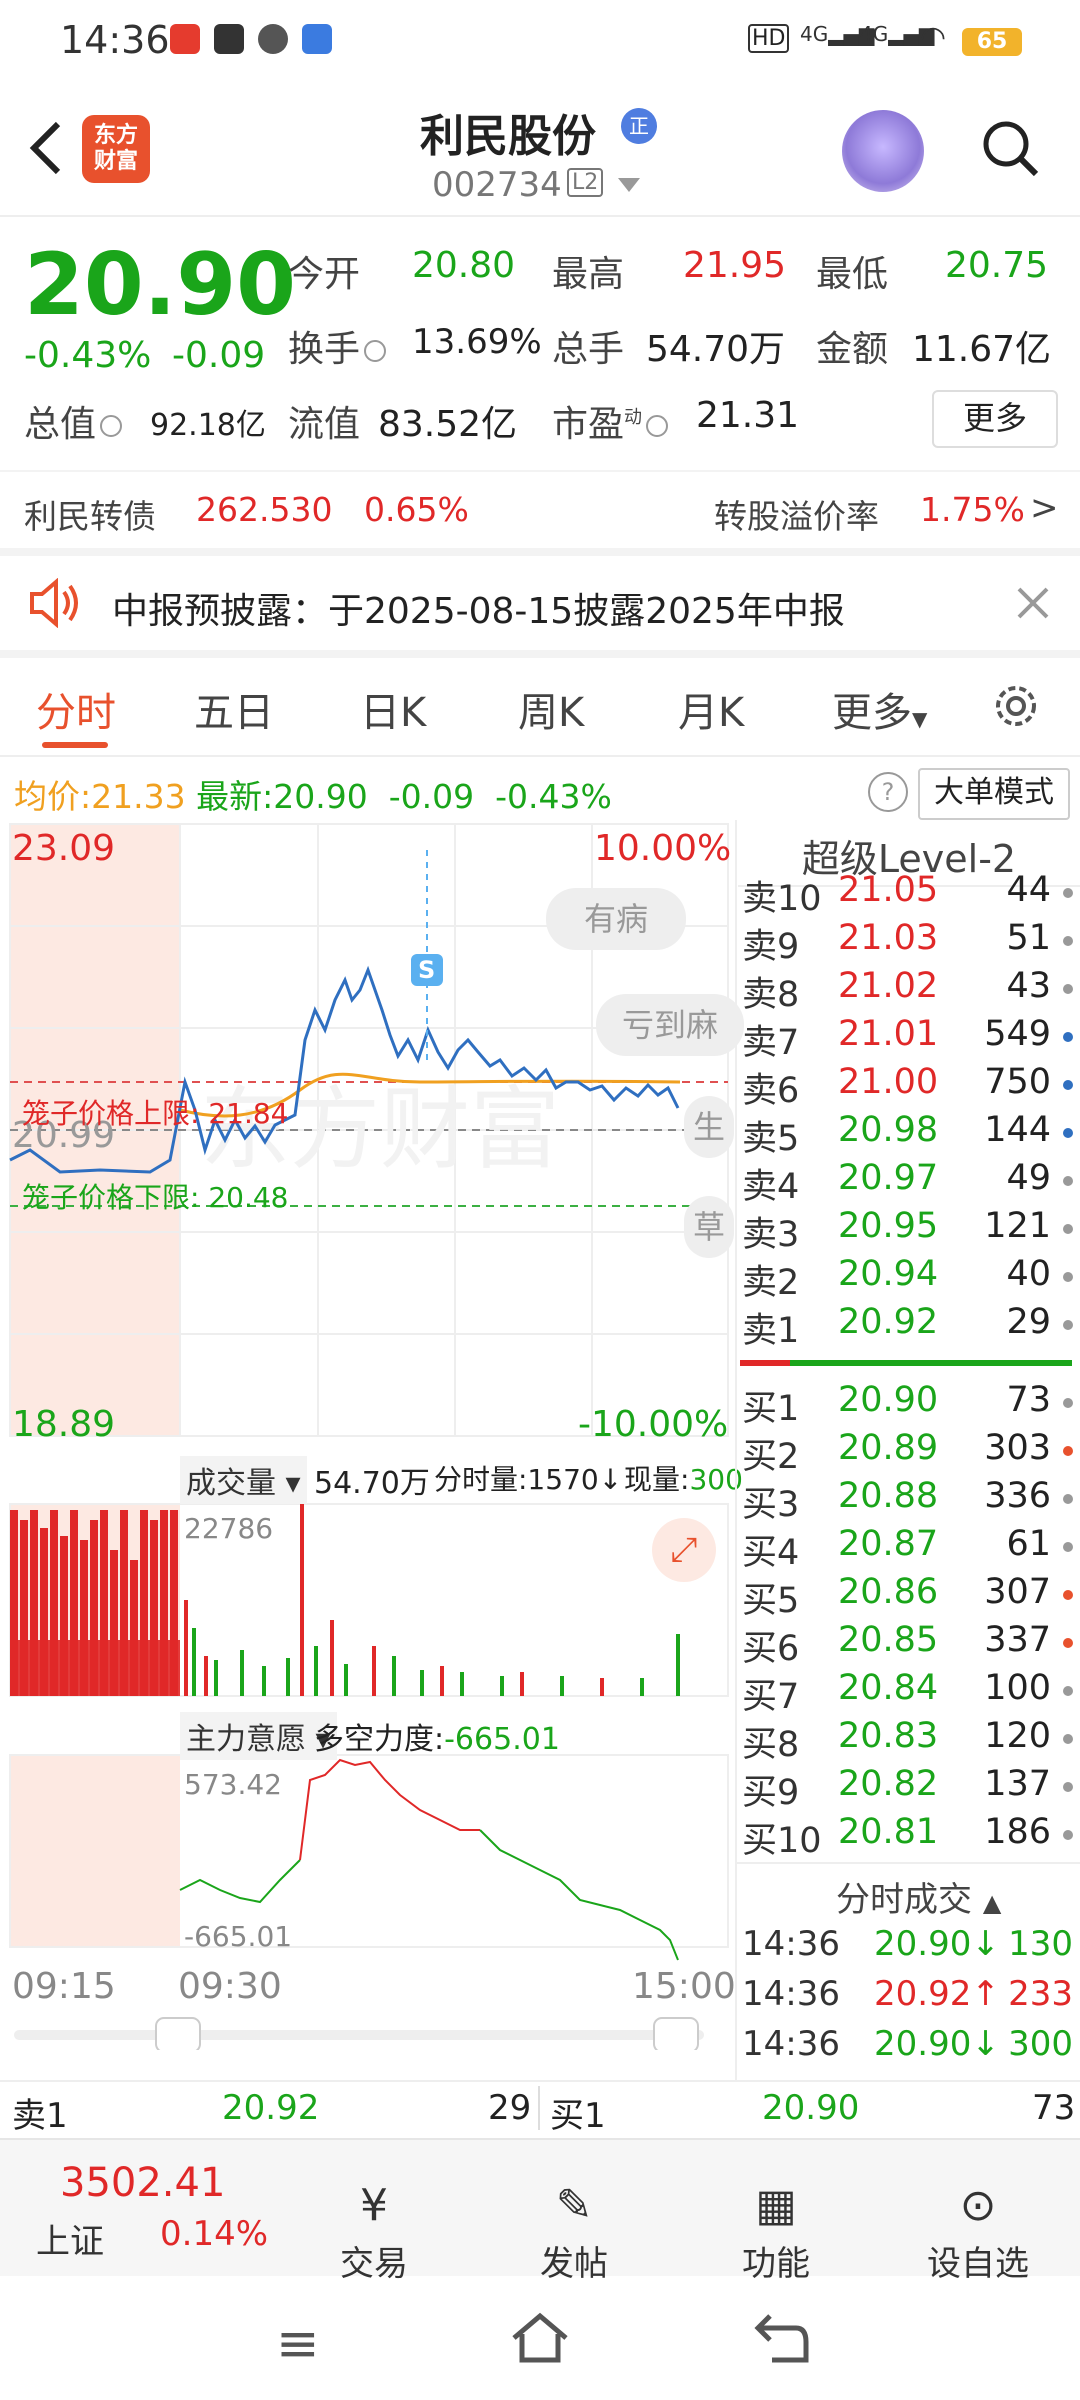 This screenshot has width=1080, height=2400. I want to click on active-tab-indicator, so click(75, 745).